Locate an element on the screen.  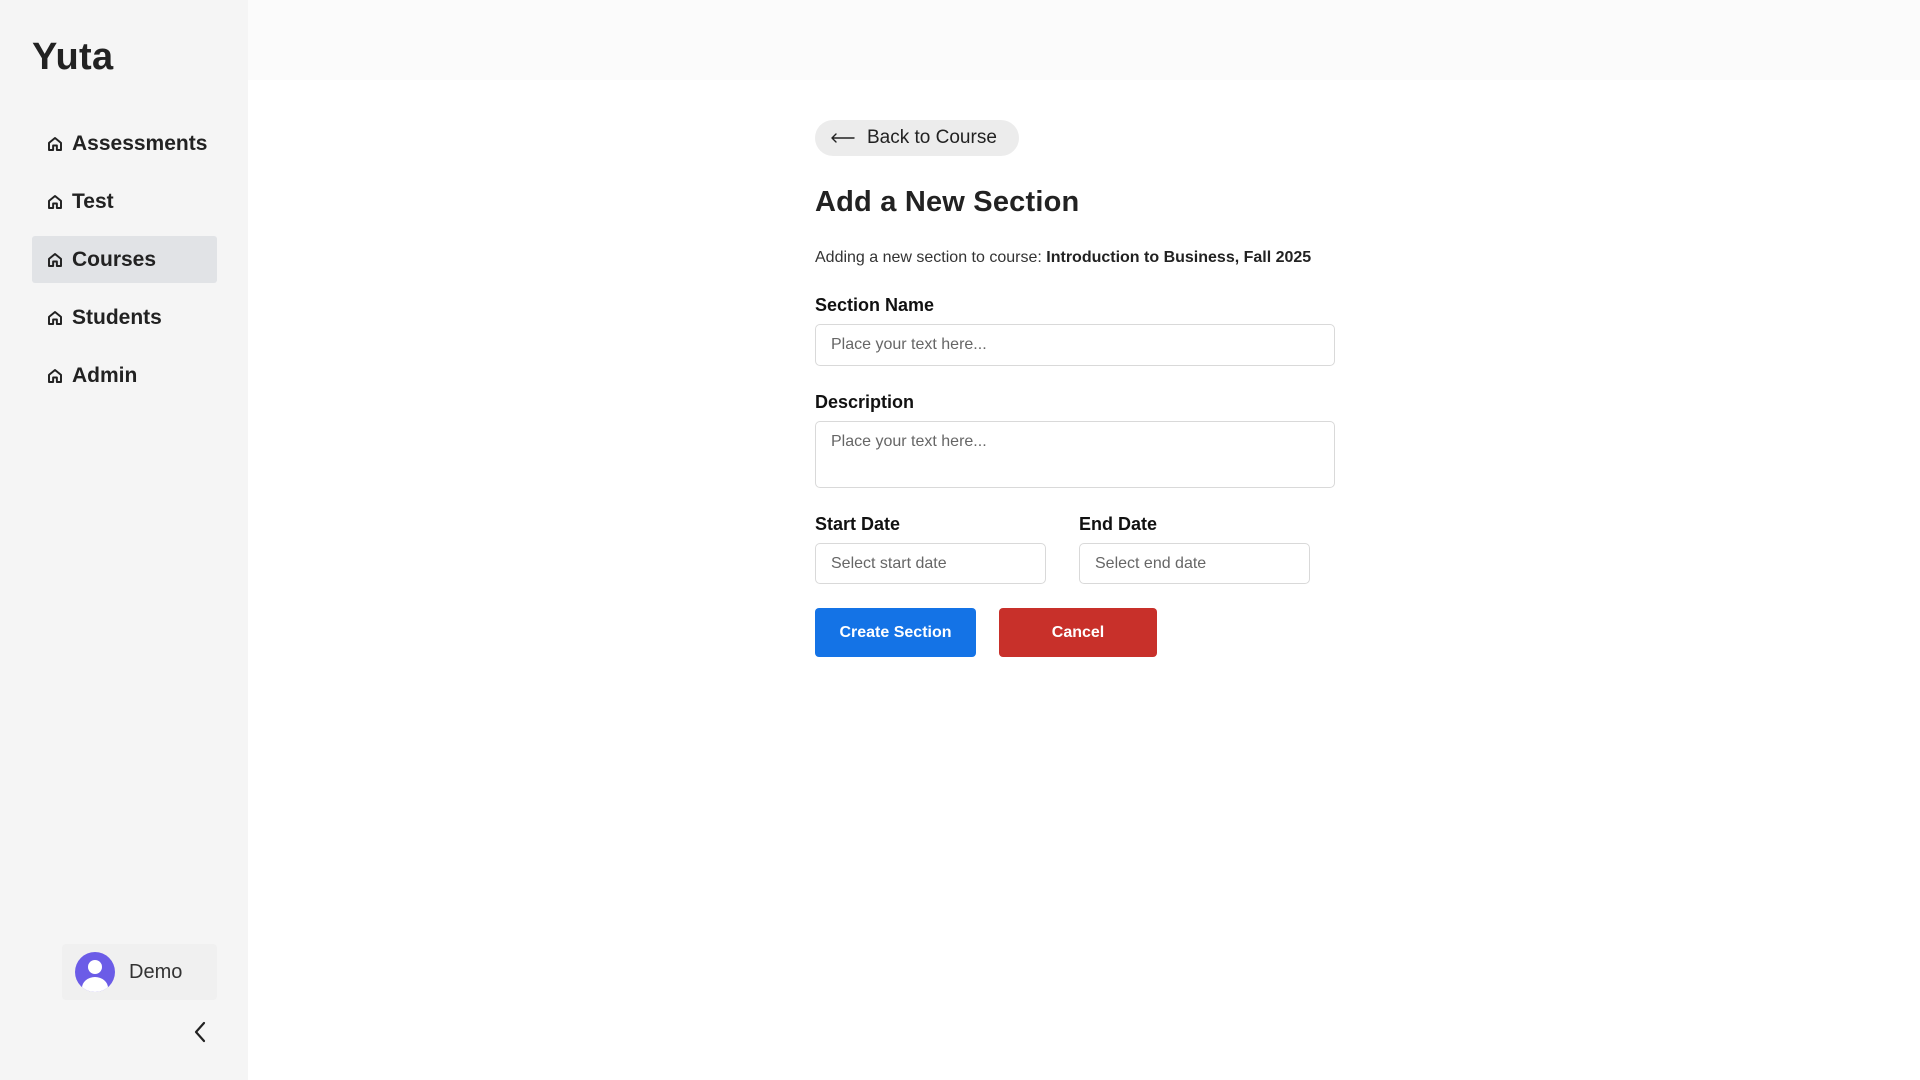
end-date-group: End Date is located at coordinates (1211, 549).